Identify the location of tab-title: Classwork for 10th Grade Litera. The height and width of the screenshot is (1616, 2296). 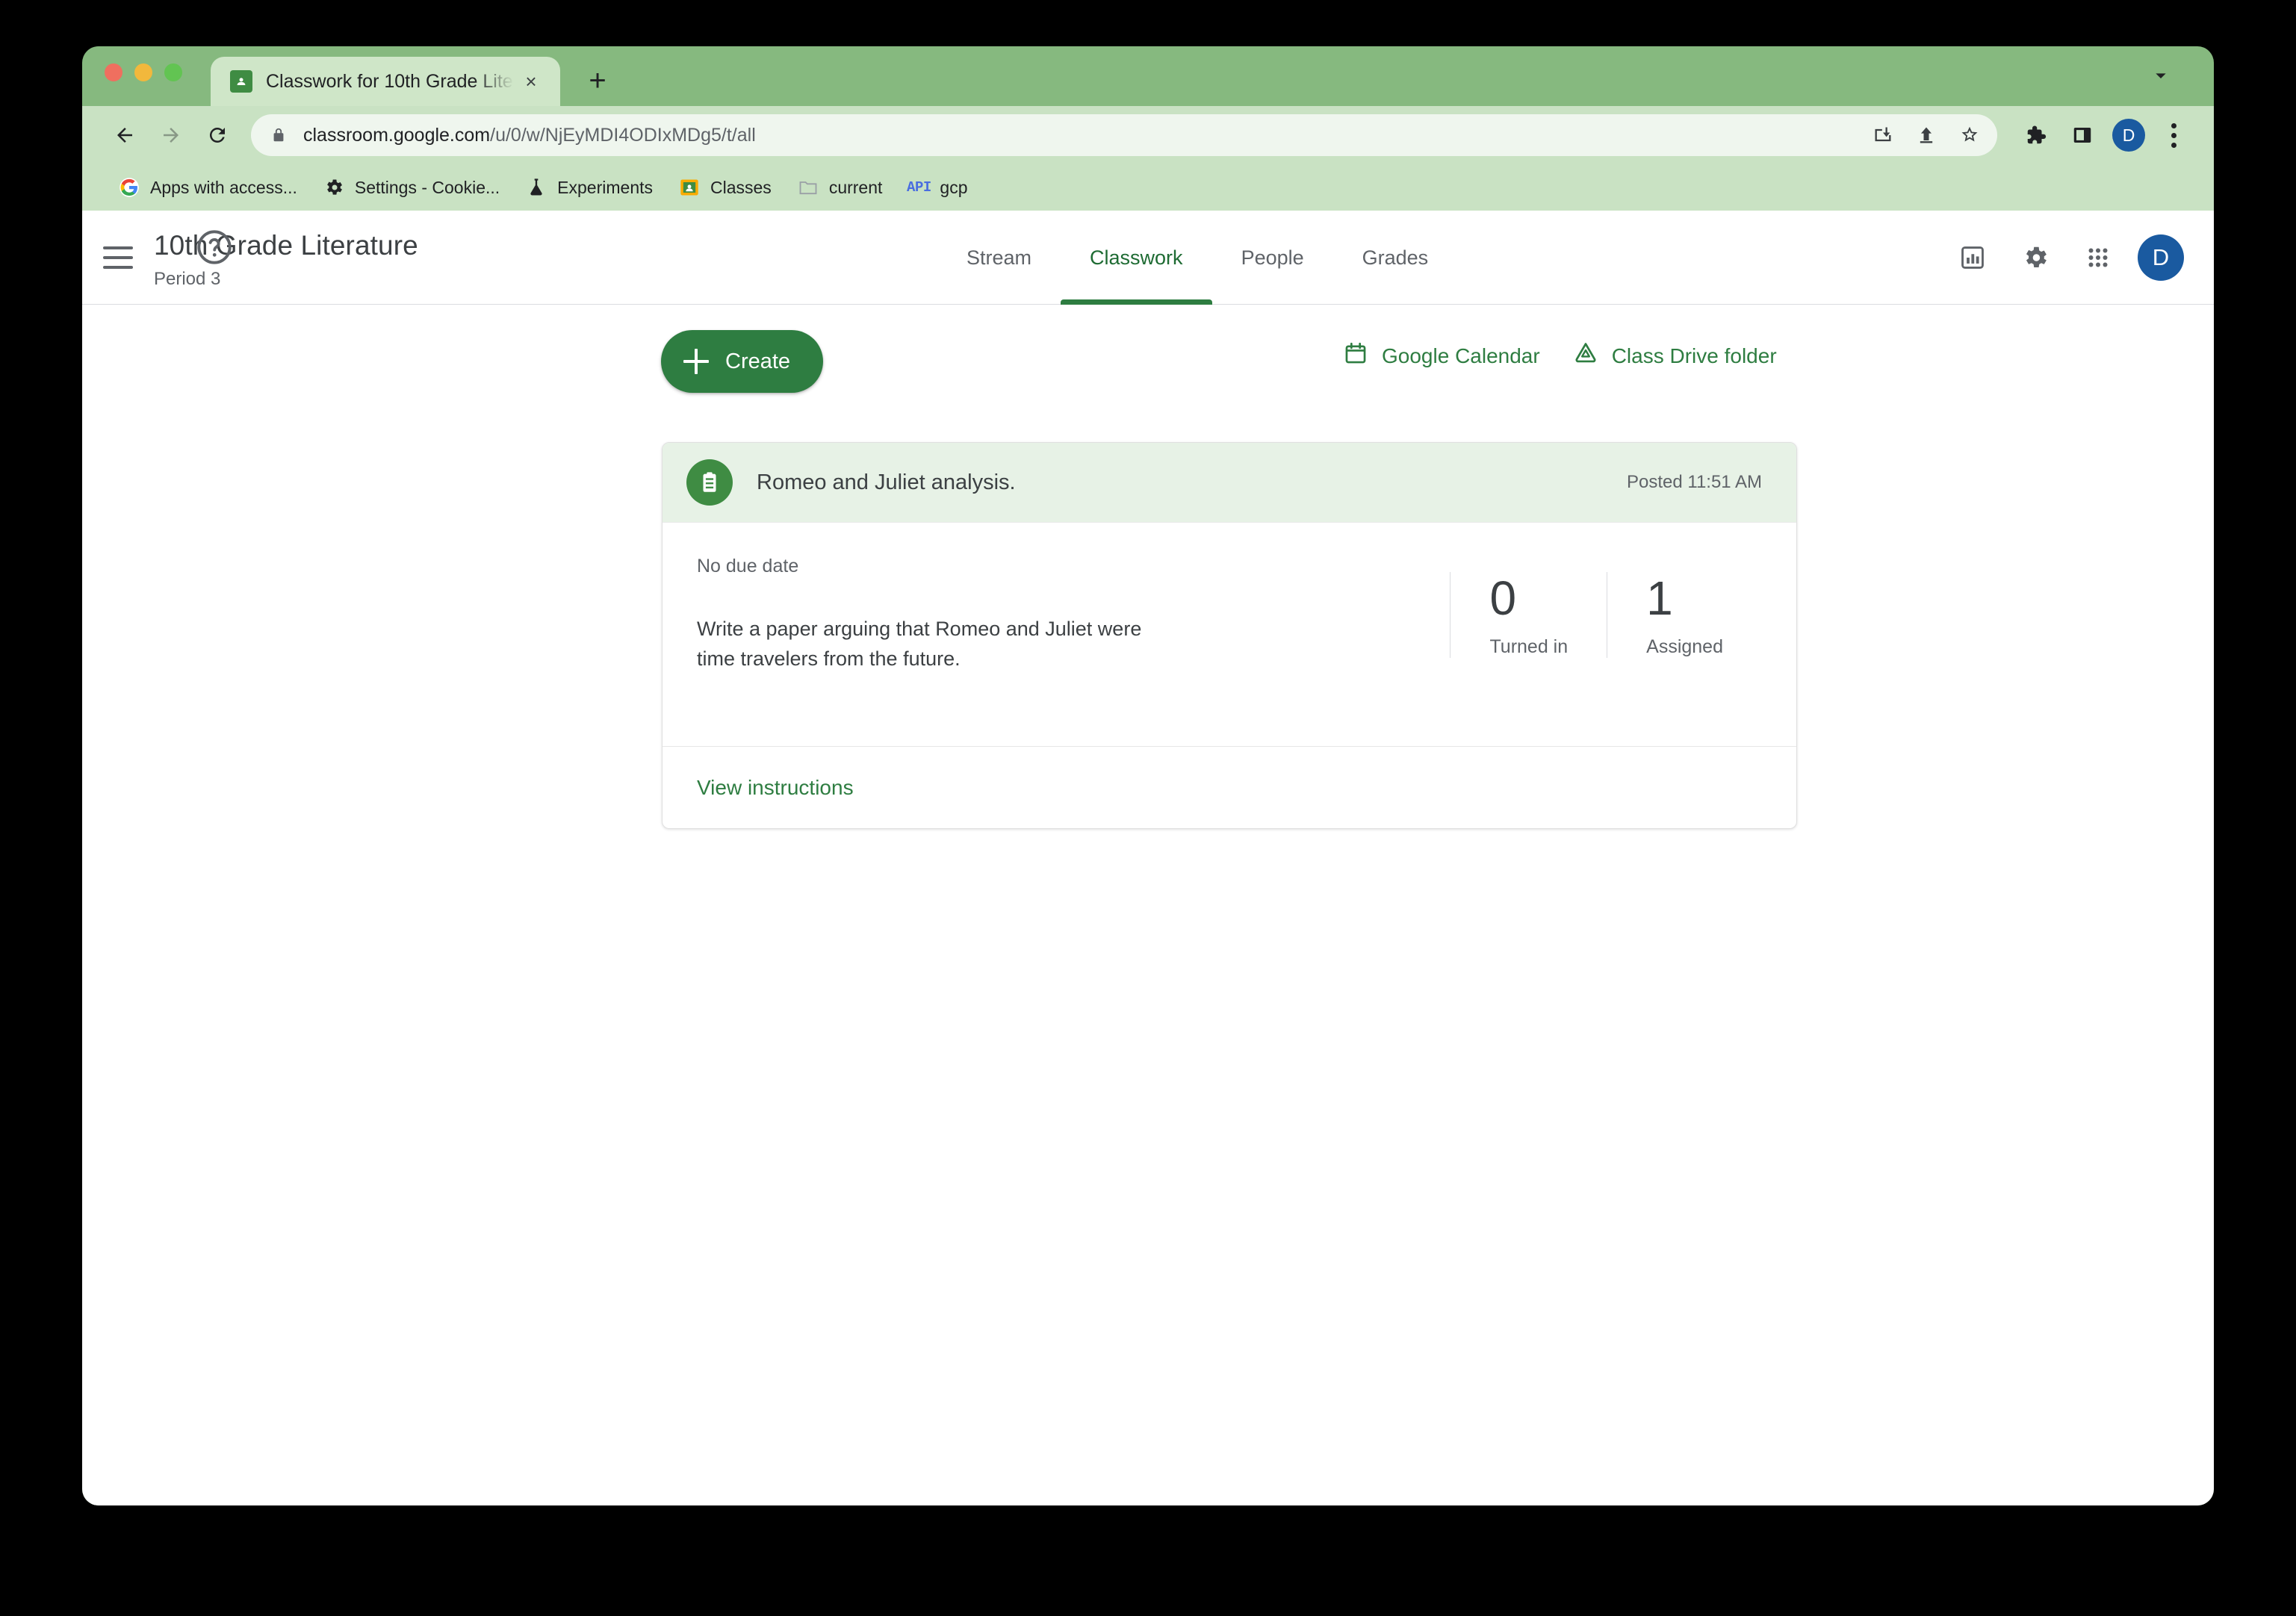
(390, 81).